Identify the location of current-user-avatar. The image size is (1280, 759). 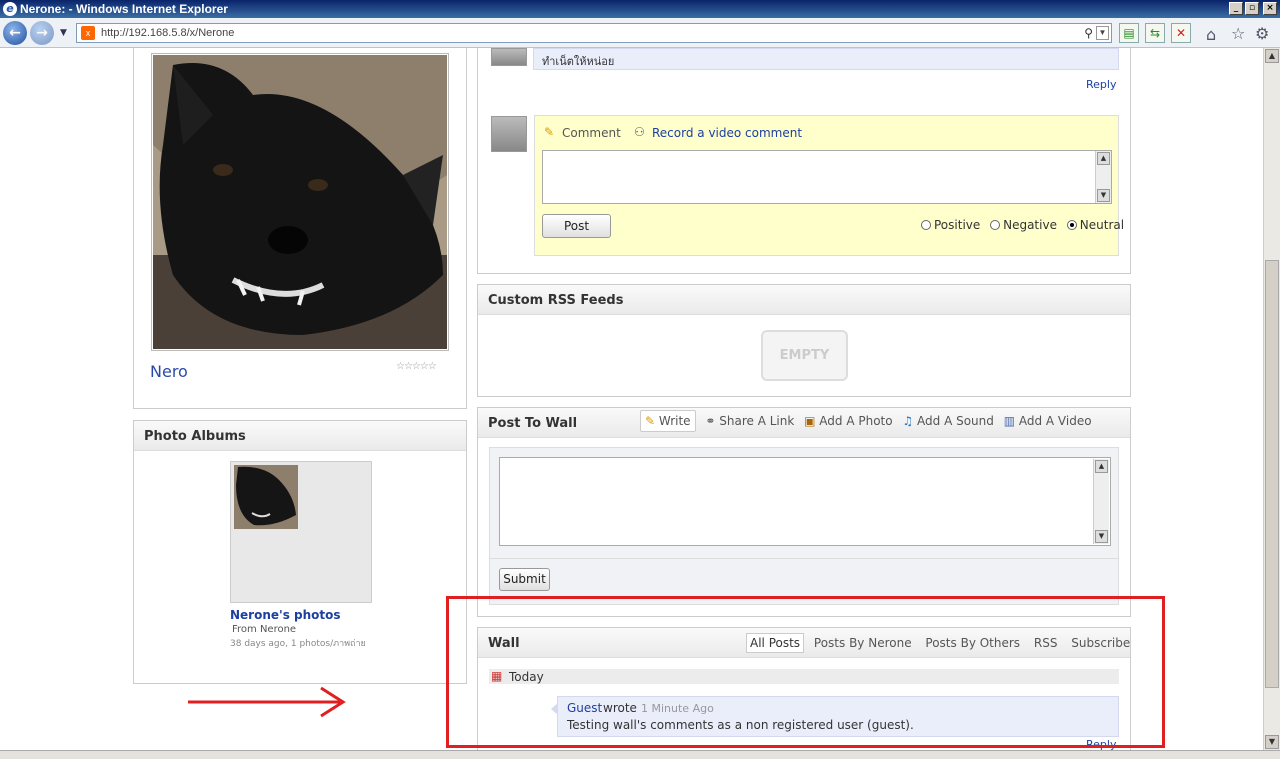
(509, 134).